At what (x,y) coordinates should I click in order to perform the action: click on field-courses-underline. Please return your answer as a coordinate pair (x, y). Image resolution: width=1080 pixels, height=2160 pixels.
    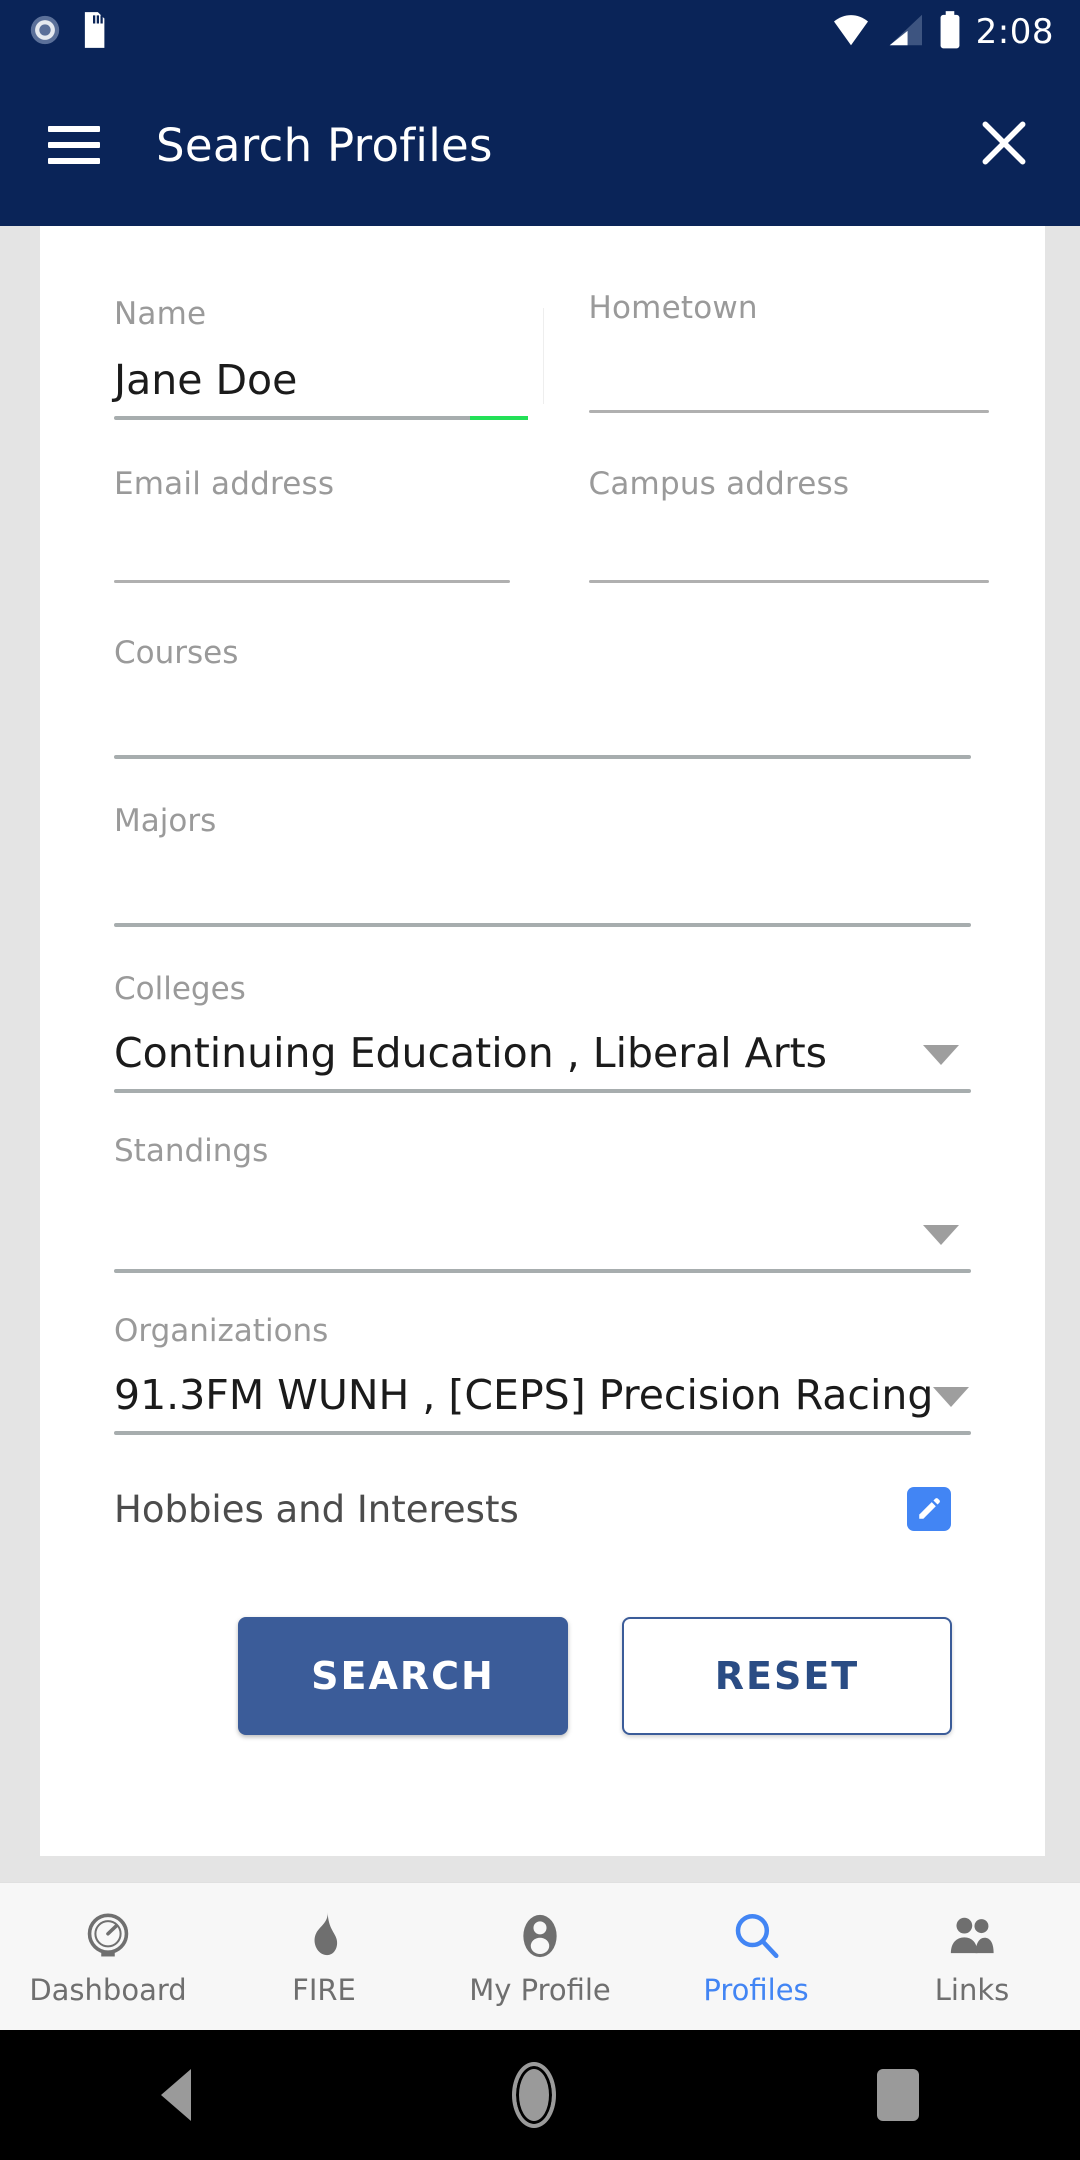
    Looking at the image, I should click on (542, 757).